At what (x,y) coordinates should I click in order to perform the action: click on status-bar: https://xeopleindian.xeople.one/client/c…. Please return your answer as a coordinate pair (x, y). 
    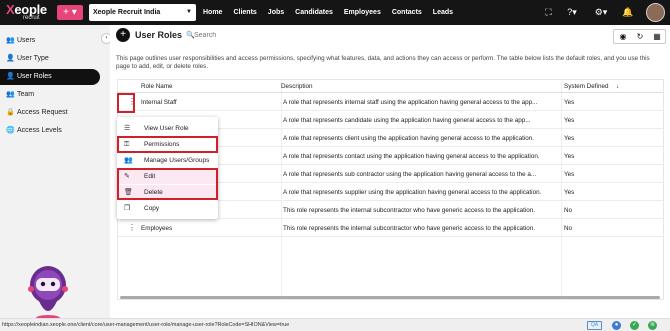
    Looking at the image, I should click on (335, 324).